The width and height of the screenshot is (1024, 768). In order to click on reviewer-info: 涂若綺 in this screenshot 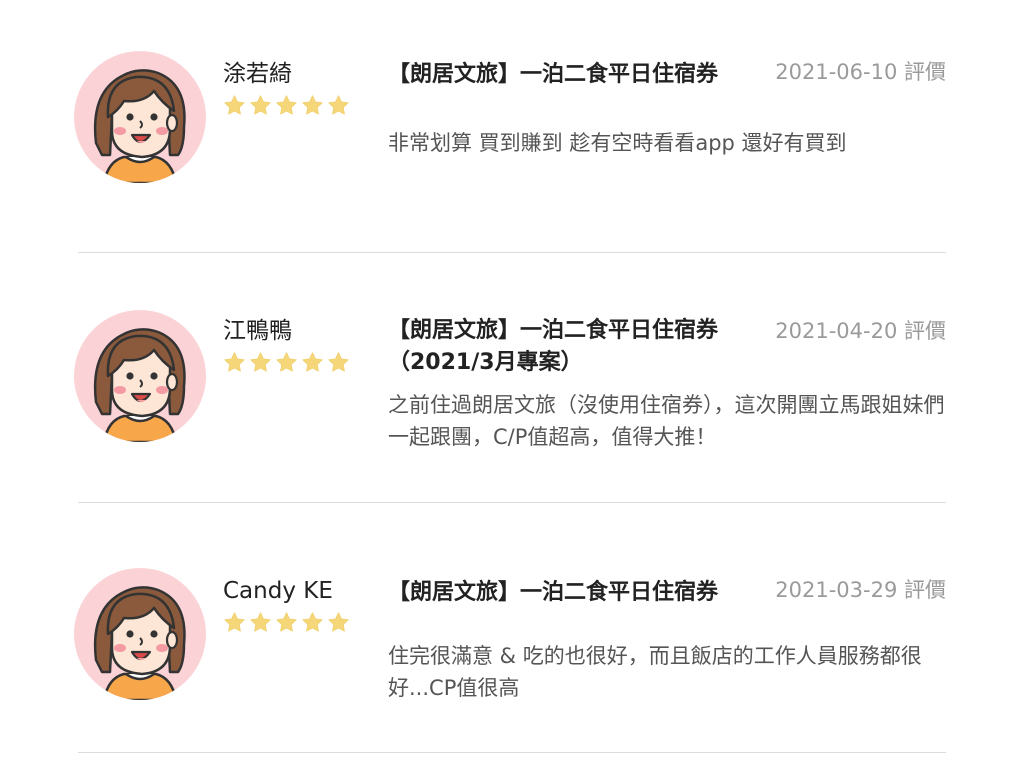, I will do `click(298, 90)`.